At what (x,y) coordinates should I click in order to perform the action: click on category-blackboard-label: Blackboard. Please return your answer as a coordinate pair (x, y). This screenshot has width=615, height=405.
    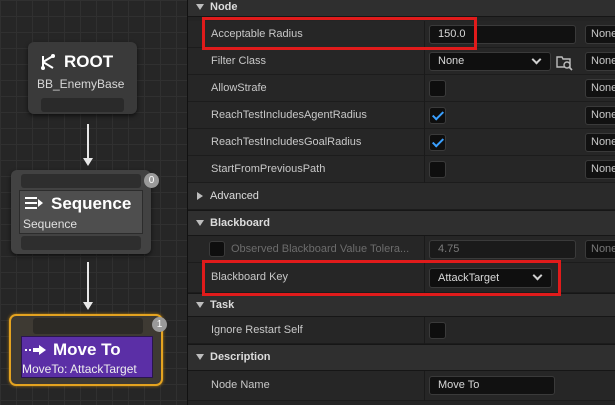
    Looking at the image, I should click on (240, 223).